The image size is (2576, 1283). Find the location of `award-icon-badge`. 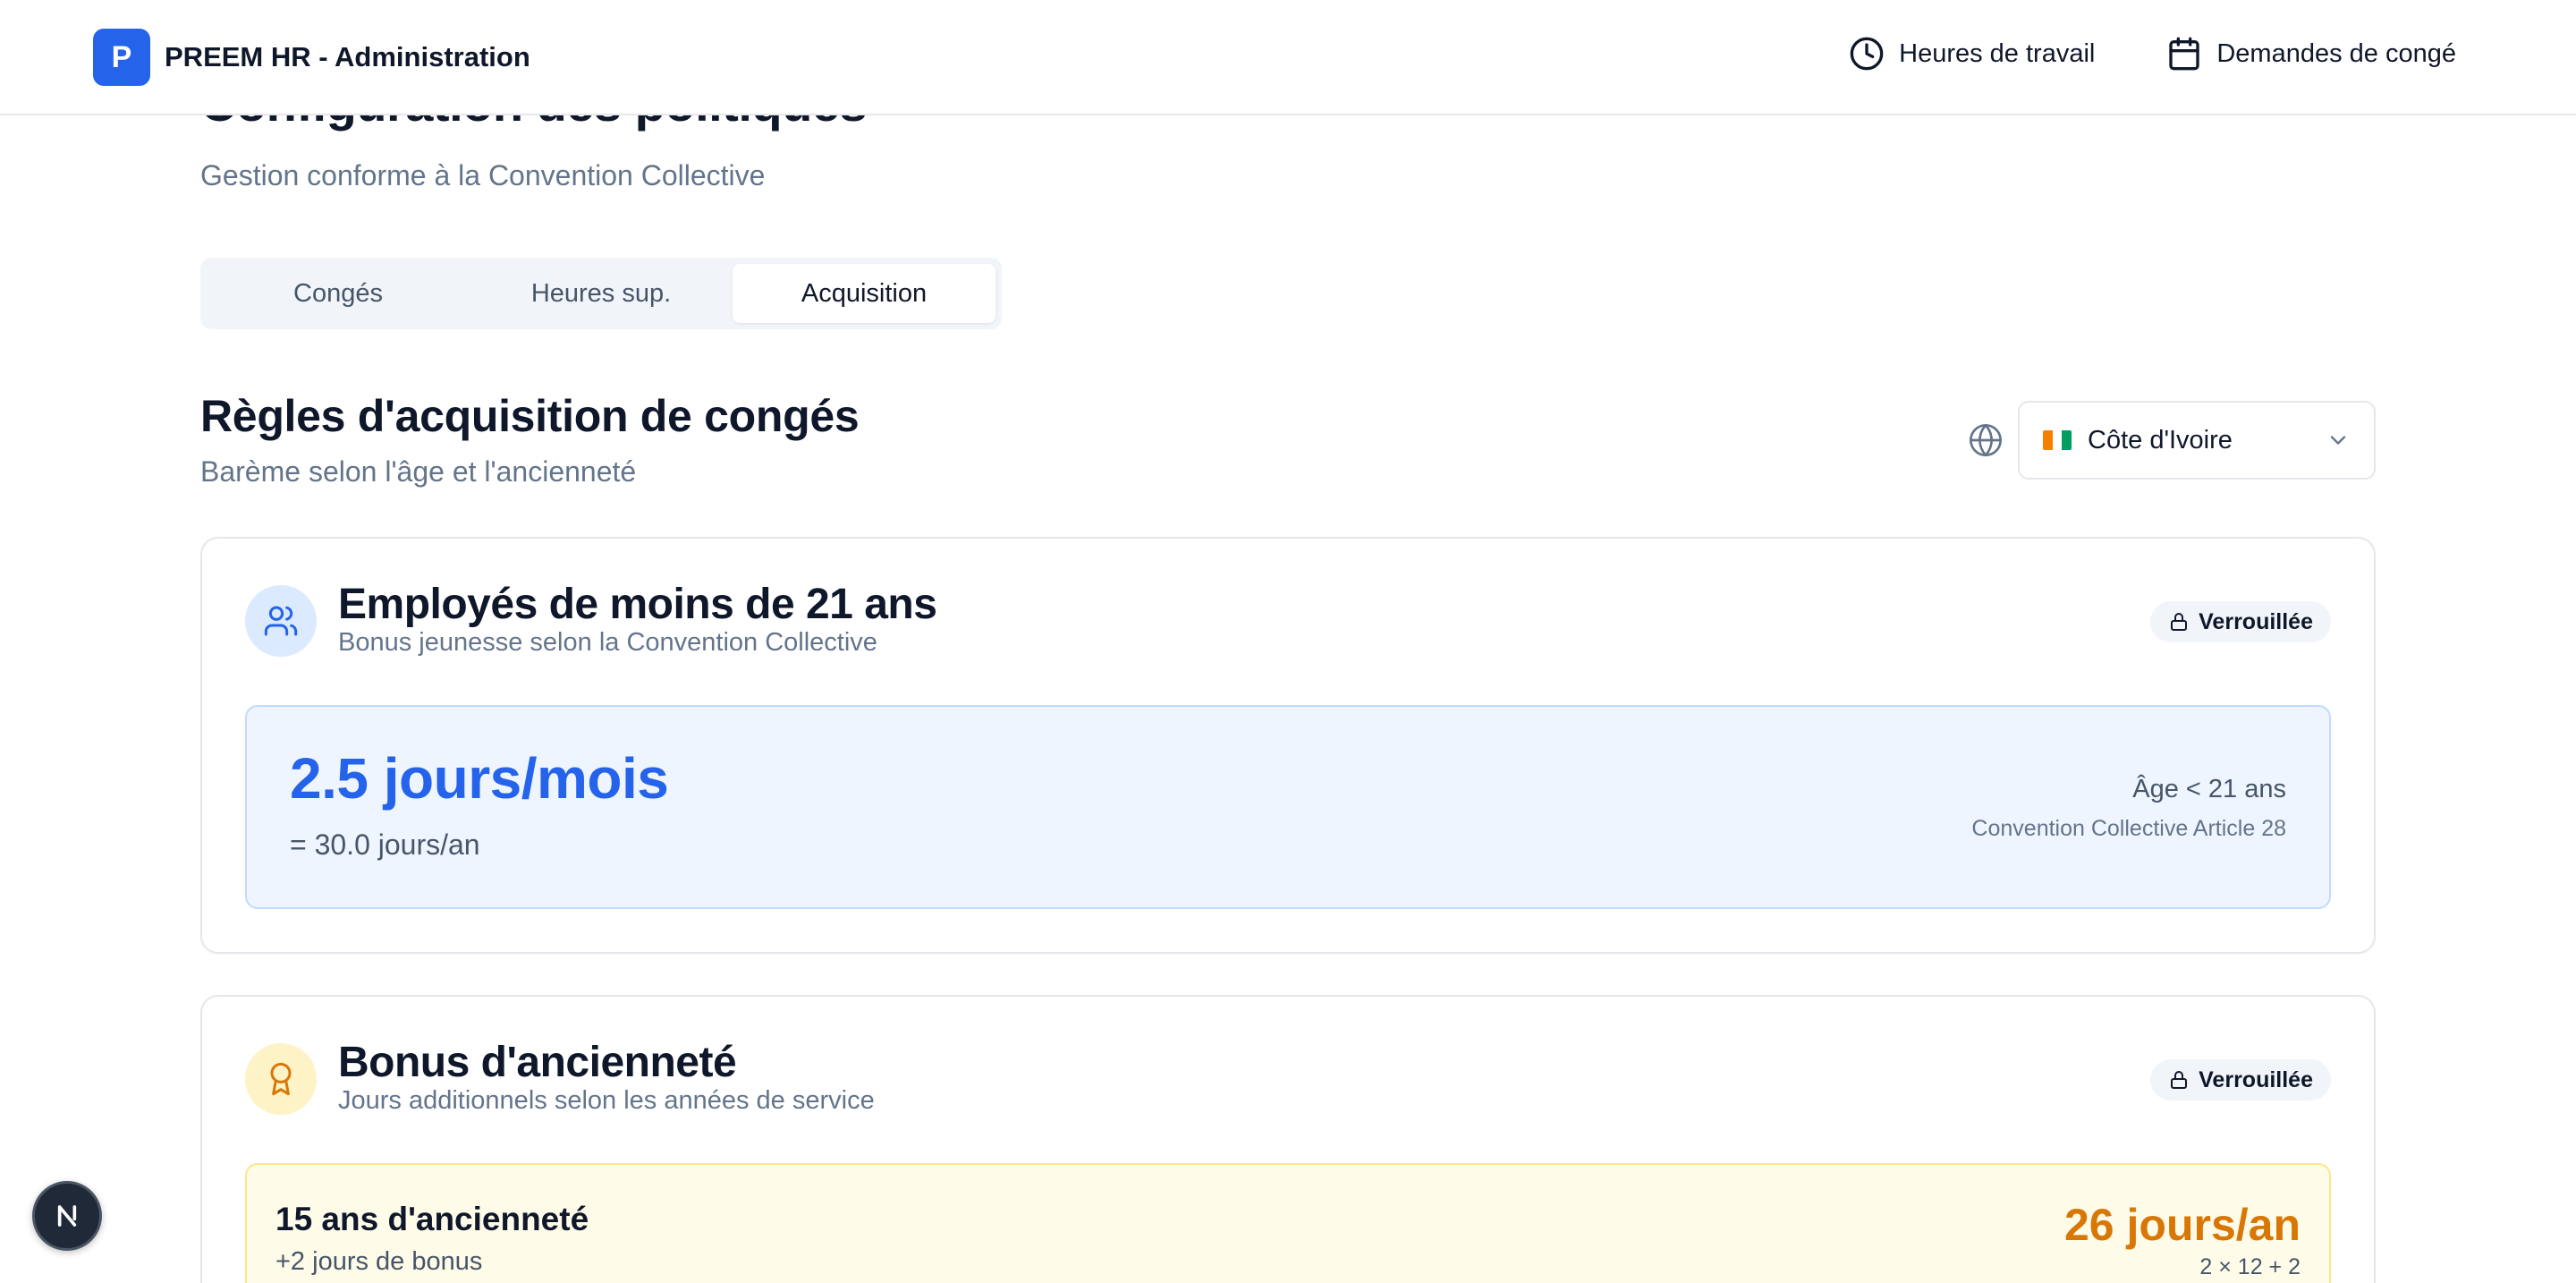

award-icon-badge is located at coordinates (281, 1079).